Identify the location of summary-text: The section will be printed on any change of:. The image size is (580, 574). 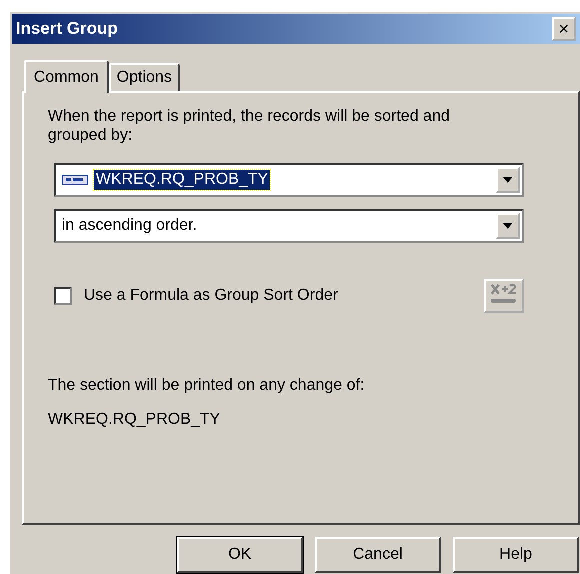
(207, 386).